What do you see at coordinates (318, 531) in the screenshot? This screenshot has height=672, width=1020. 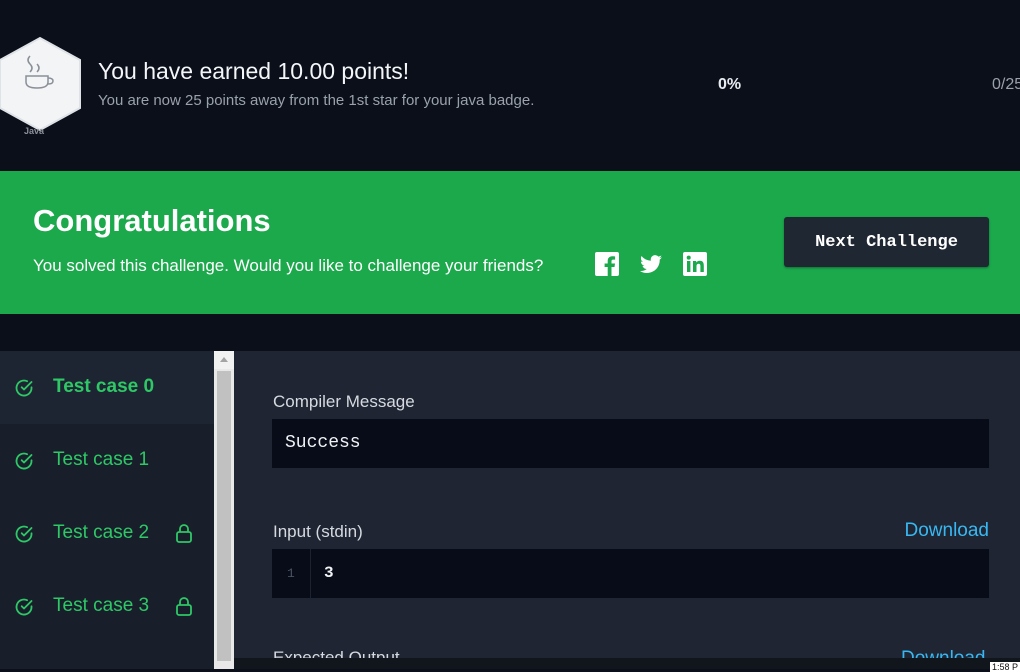 I see `input-label: Input (stdin)` at bounding box center [318, 531].